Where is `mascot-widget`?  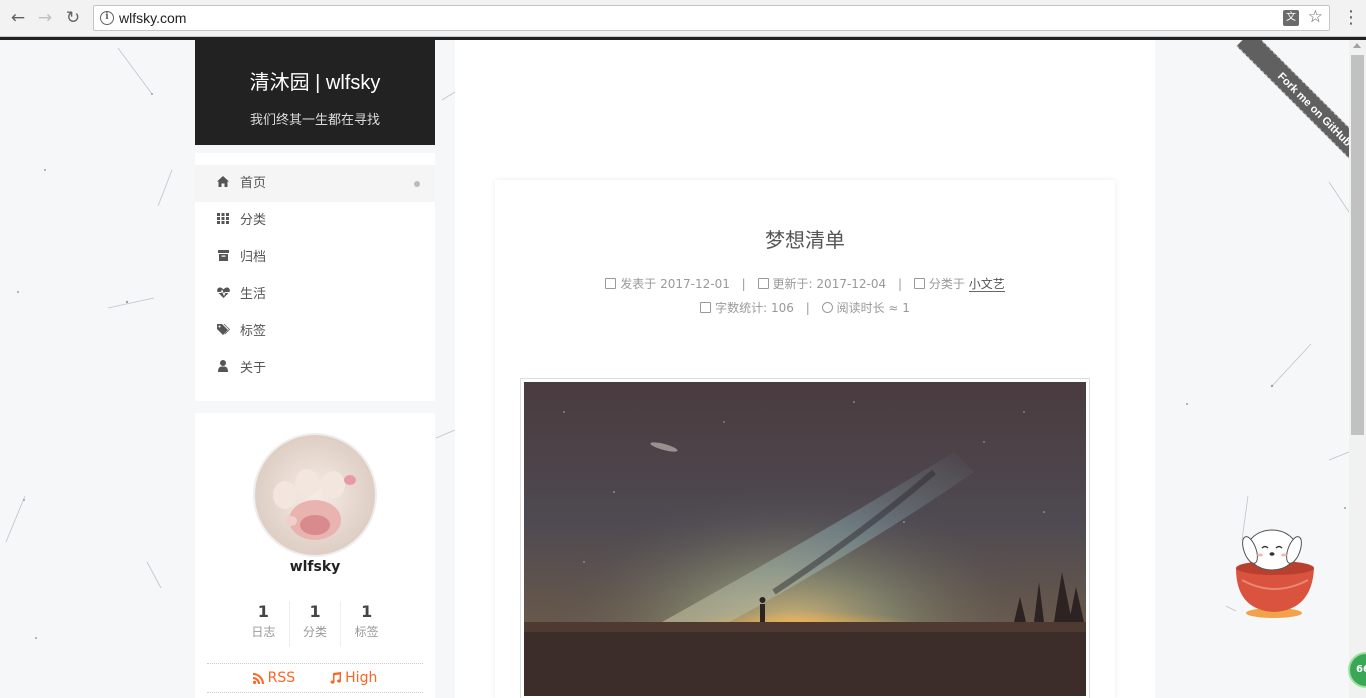
mascot-widget is located at coordinates (1272, 570).